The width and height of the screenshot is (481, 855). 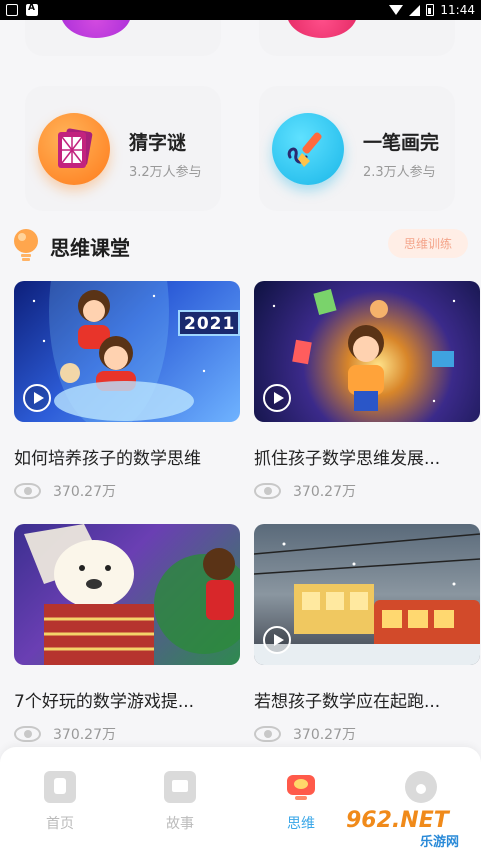 What do you see at coordinates (415, 10) in the screenshot?
I see `signal-icon` at bounding box center [415, 10].